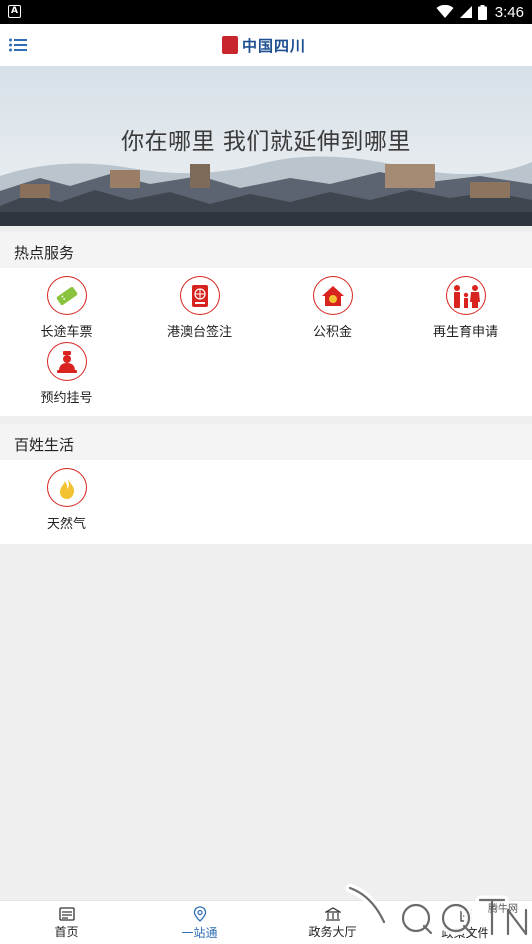 The width and height of the screenshot is (532, 944). What do you see at coordinates (465, 332) in the screenshot?
I see `service-label: 再生育申请` at bounding box center [465, 332].